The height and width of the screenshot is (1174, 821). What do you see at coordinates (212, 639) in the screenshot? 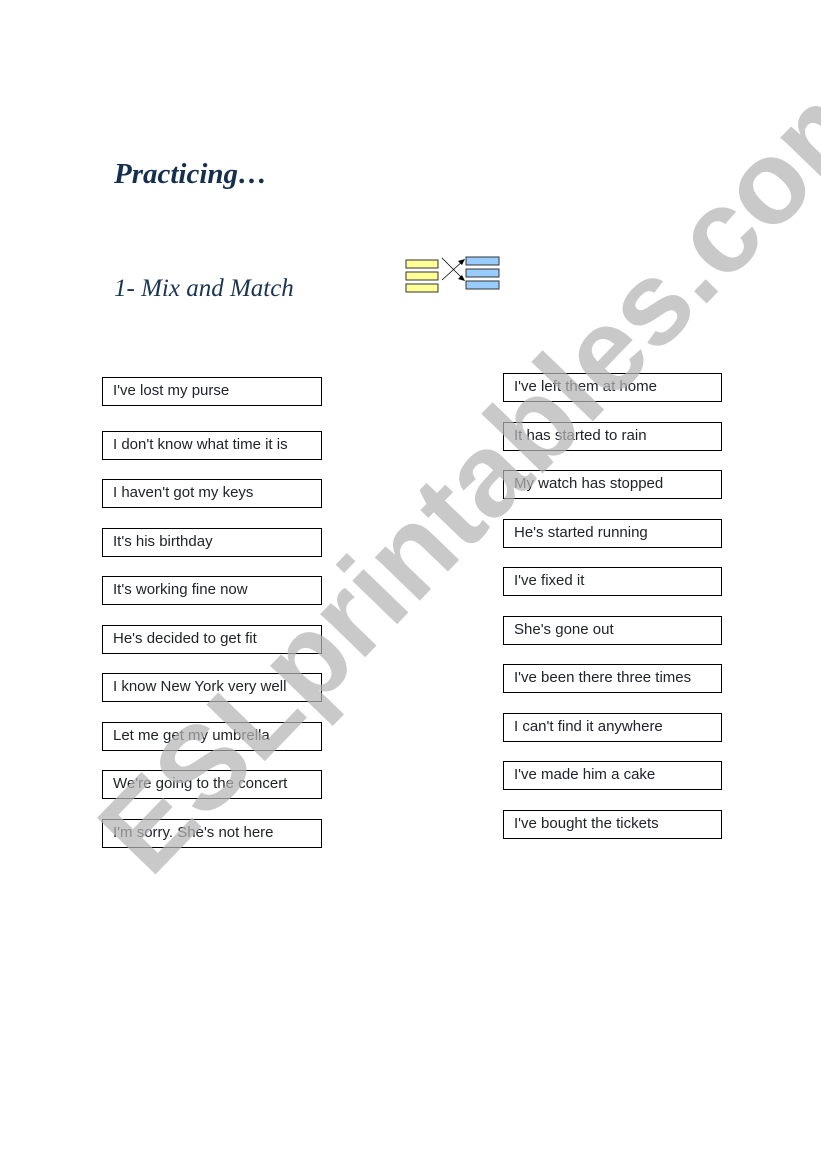
I see `left-phrase-box: He's decided to get fit` at bounding box center [212, 639].